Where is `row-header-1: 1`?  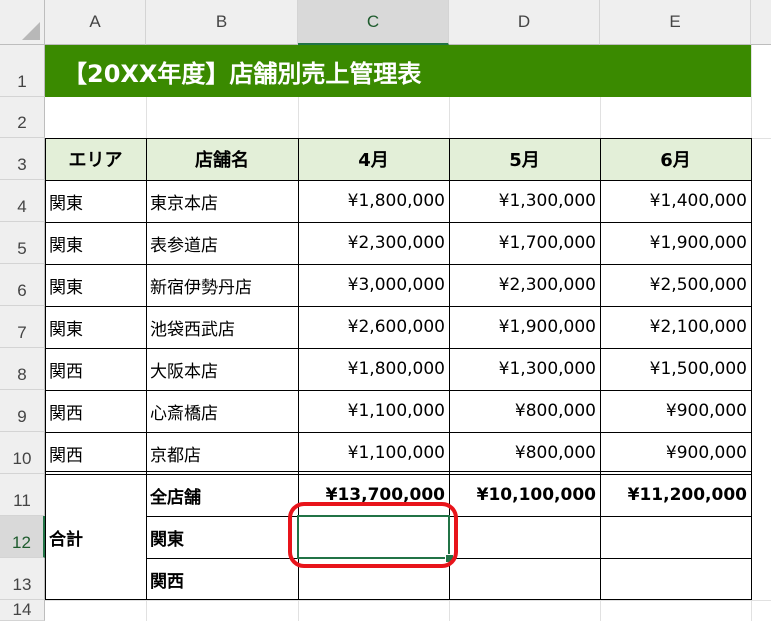 row-header-1: 1 is located at coordinates (22, 71).